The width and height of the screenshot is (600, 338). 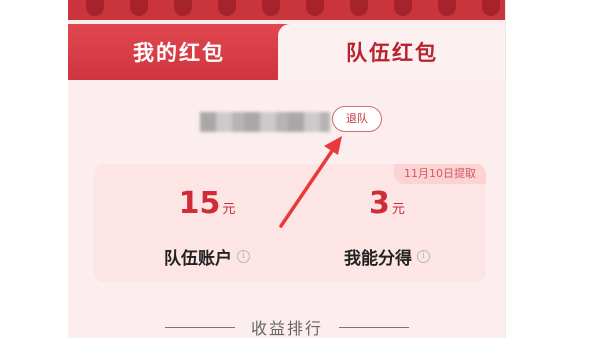 I want to click on annotation-arrow-icon, so click(x=310, y=182).